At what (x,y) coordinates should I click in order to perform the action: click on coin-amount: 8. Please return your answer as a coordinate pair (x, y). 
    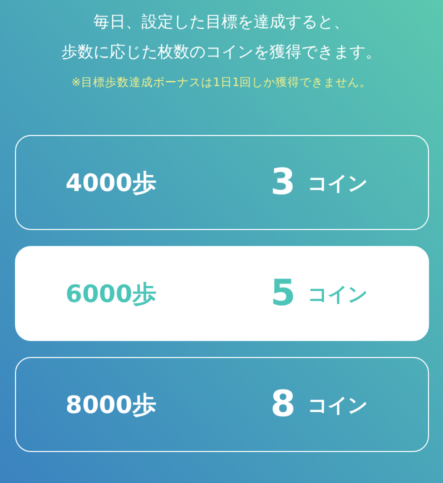
    Looking at the image, I should click on (283, 404).